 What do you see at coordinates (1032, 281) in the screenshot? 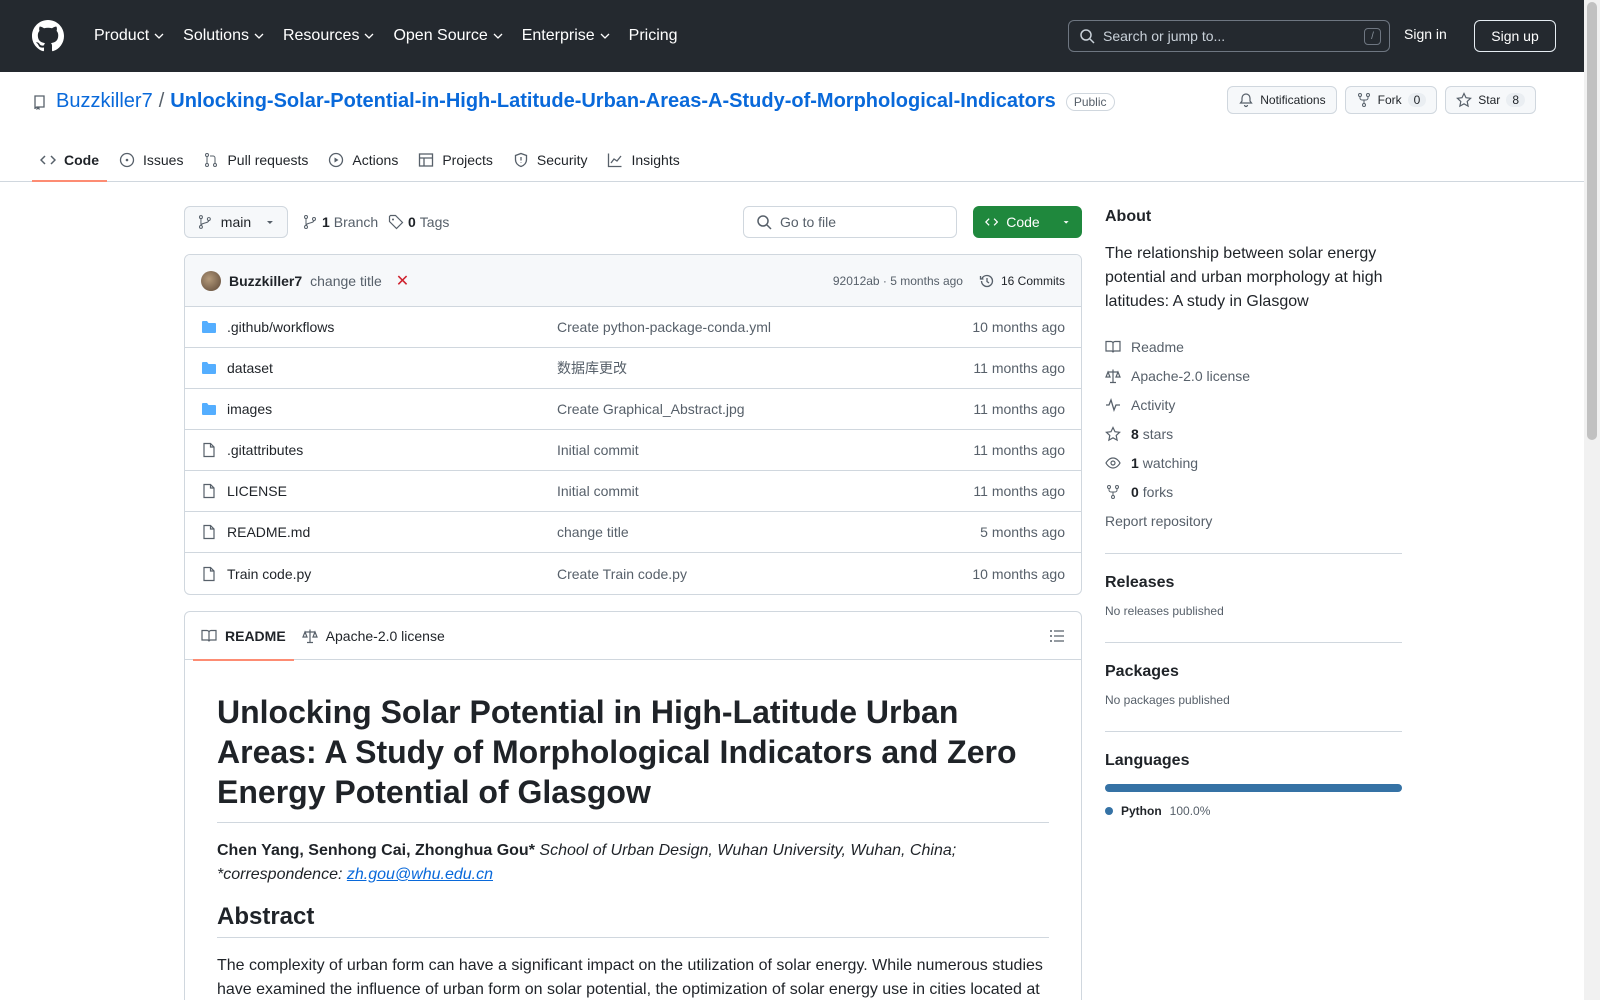
I see `commits-count: 16 Commits` at bounding box center [1032, 281].